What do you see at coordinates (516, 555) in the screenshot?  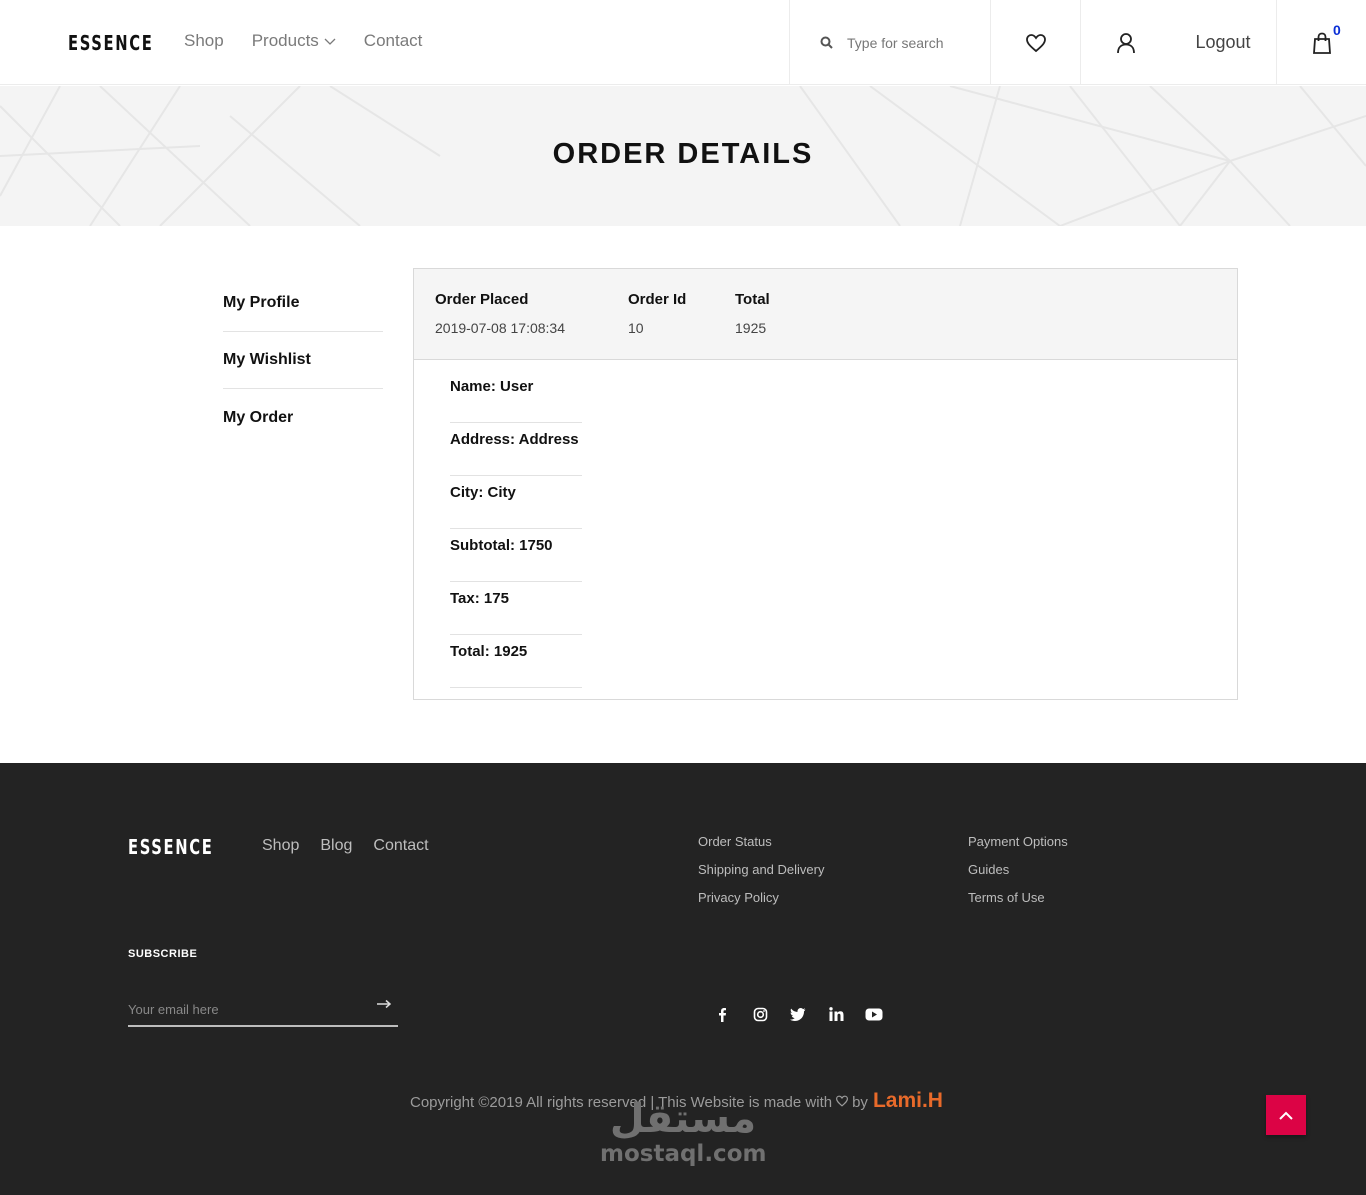 I see `detail-subtotal: Subtotal: 1750` at bounding box center [516, 555].